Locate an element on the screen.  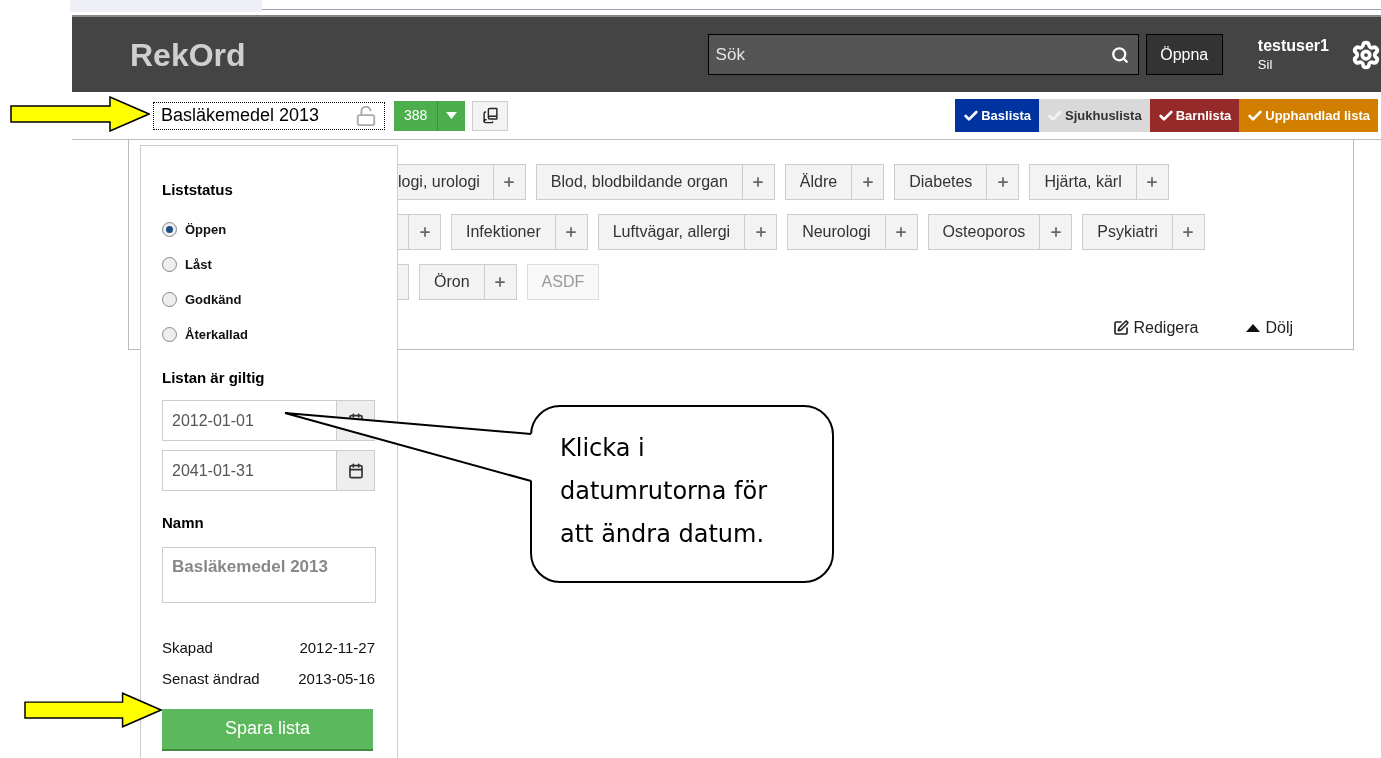
edit-icon is located at coordinates (1120, 328).